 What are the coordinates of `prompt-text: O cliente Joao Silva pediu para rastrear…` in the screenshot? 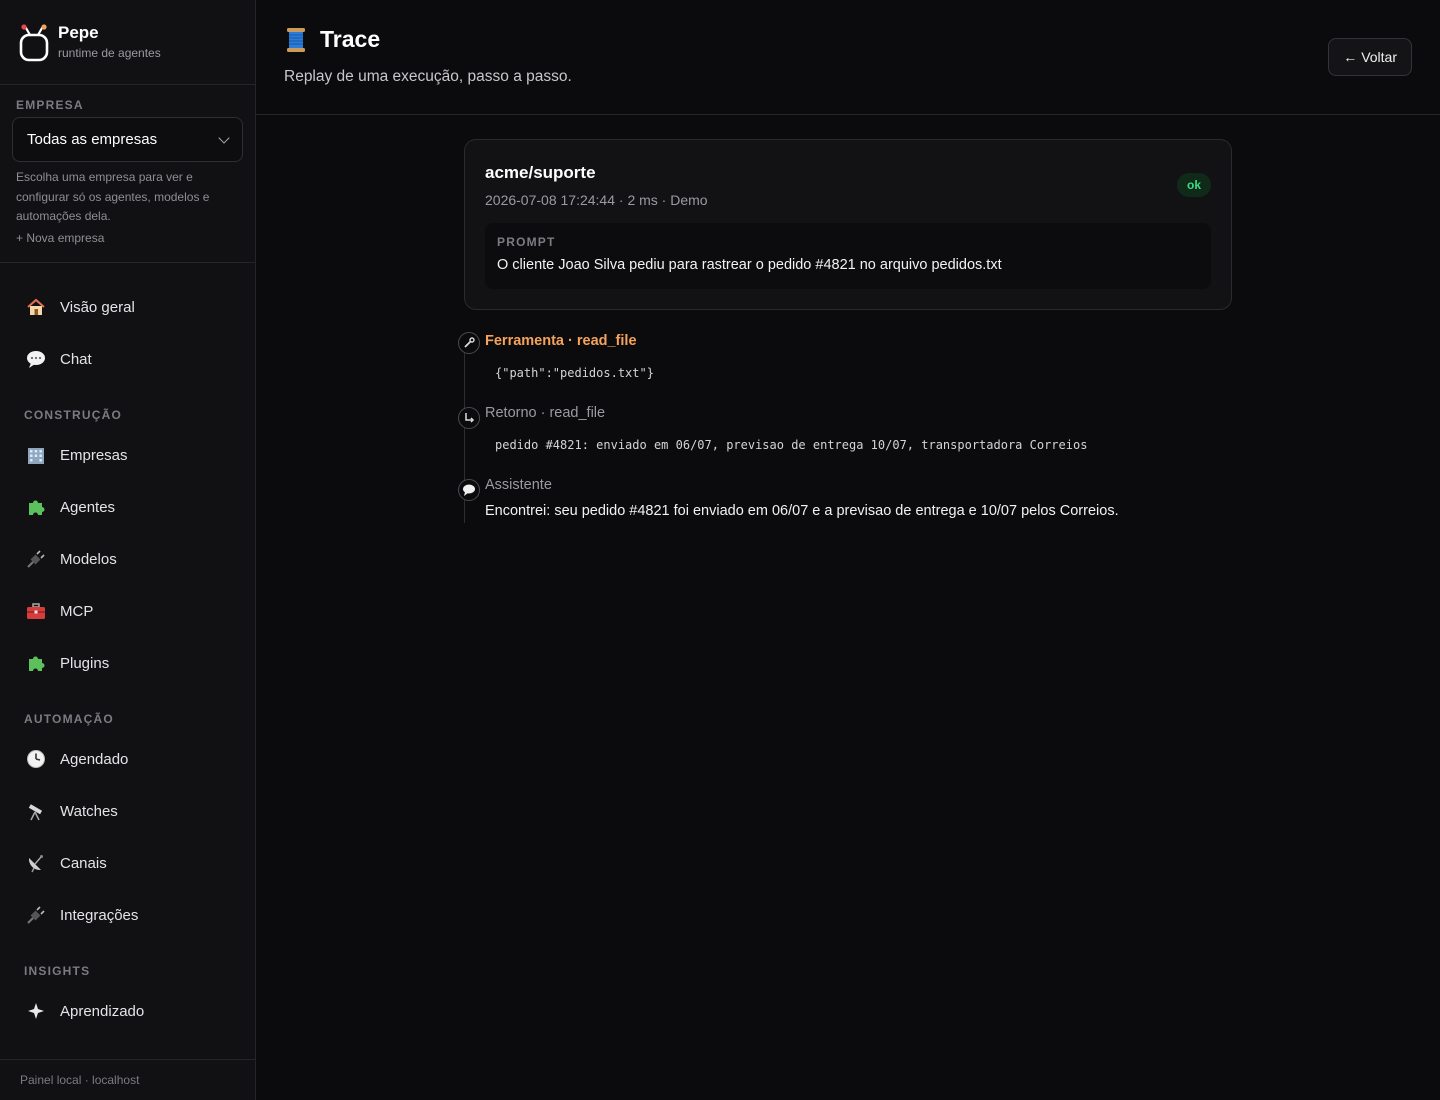 It's located at (749, 265).